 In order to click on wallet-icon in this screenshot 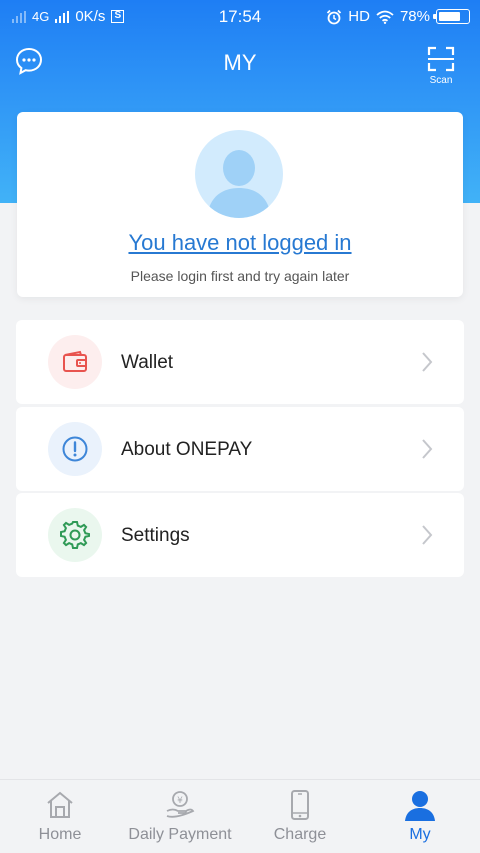, I will do `click(75, 361)`.